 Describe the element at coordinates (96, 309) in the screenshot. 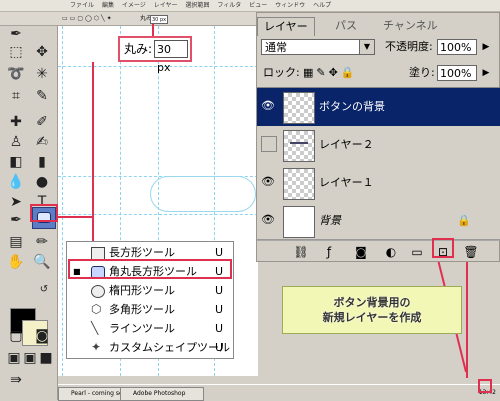

I see `polygon-tool-icon: ⬡` at that location.